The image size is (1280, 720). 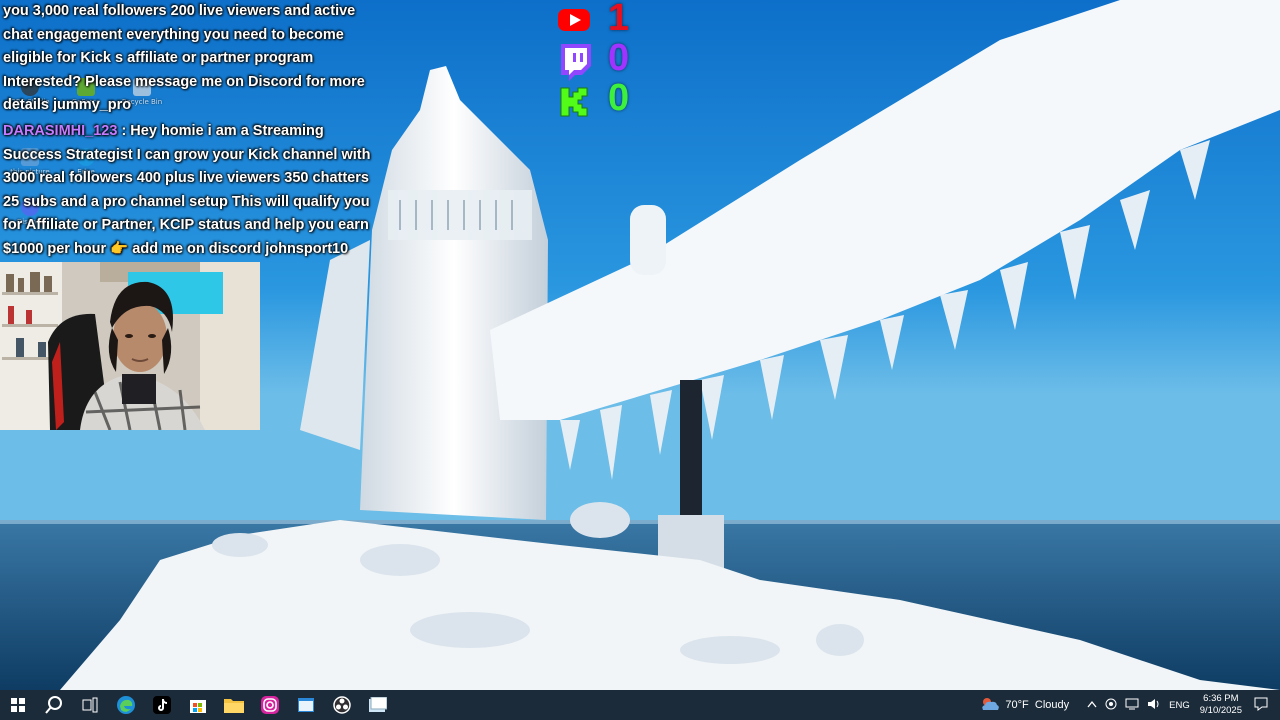 I want to click on taskbar-app-notepad, so click(x=378, y=705).